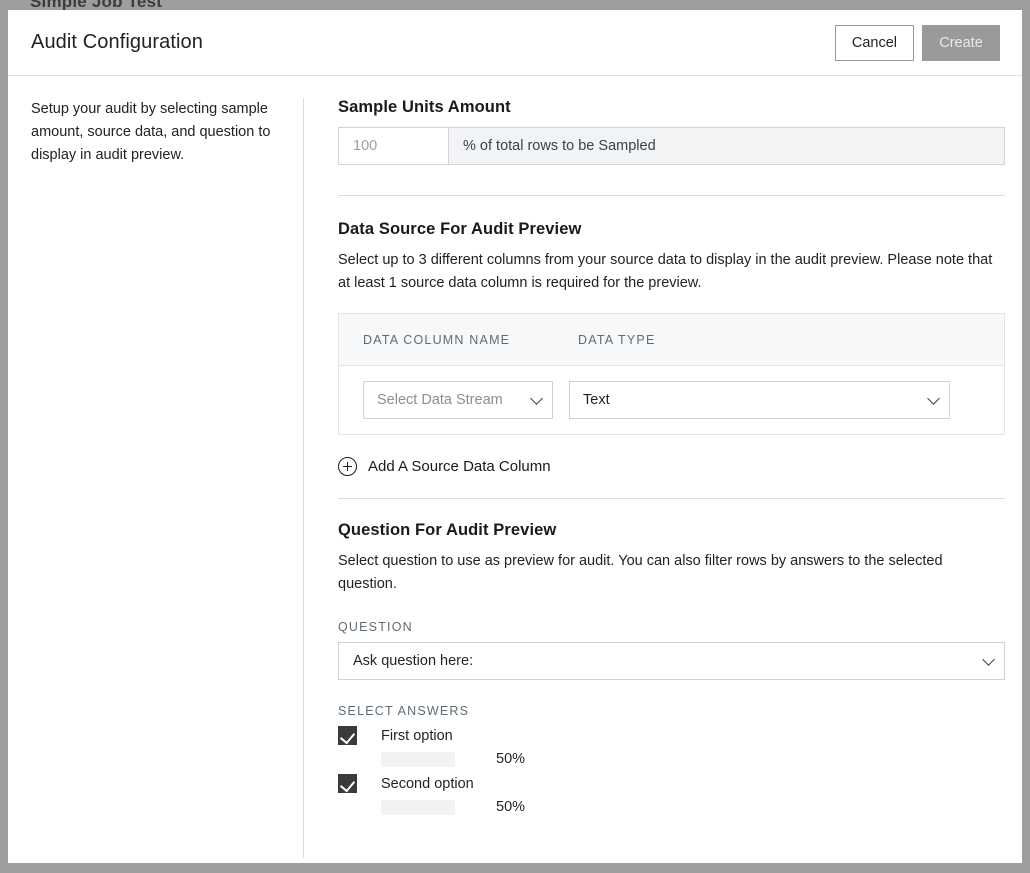  Describe the element at coordinates (674, 794) in the screenshot. I see `list-item: Second option 50%` at that location.